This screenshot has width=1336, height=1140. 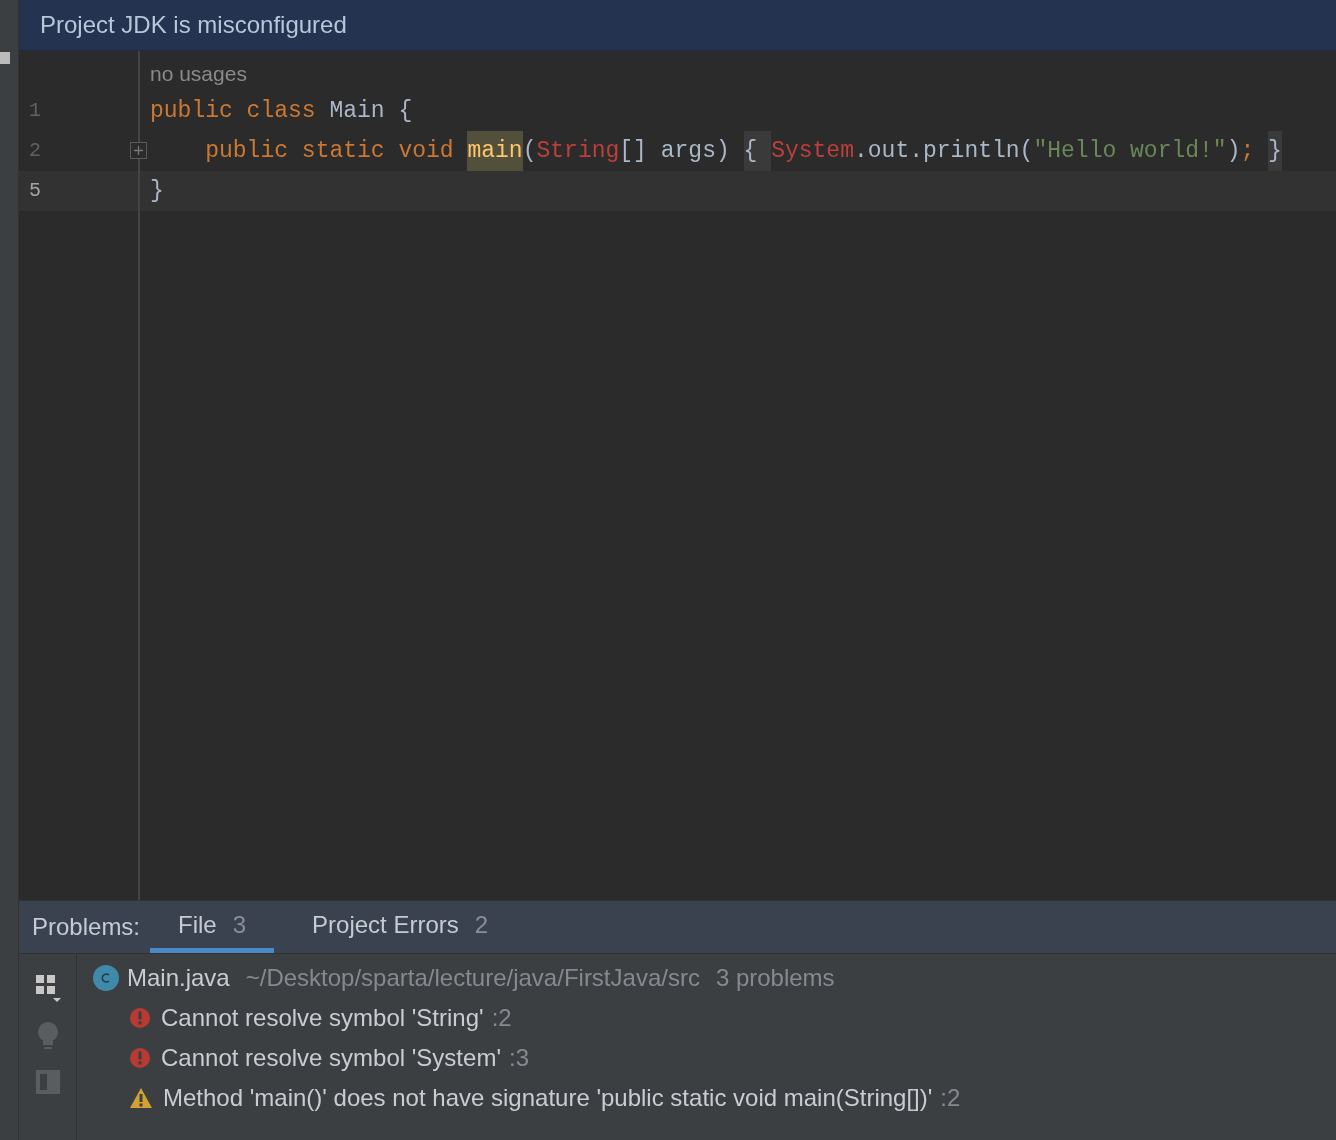 What do you see at coordinates (281, 111) in the screenshot?
I see `code-line: public class Main {` at bounding box center [281, 111].